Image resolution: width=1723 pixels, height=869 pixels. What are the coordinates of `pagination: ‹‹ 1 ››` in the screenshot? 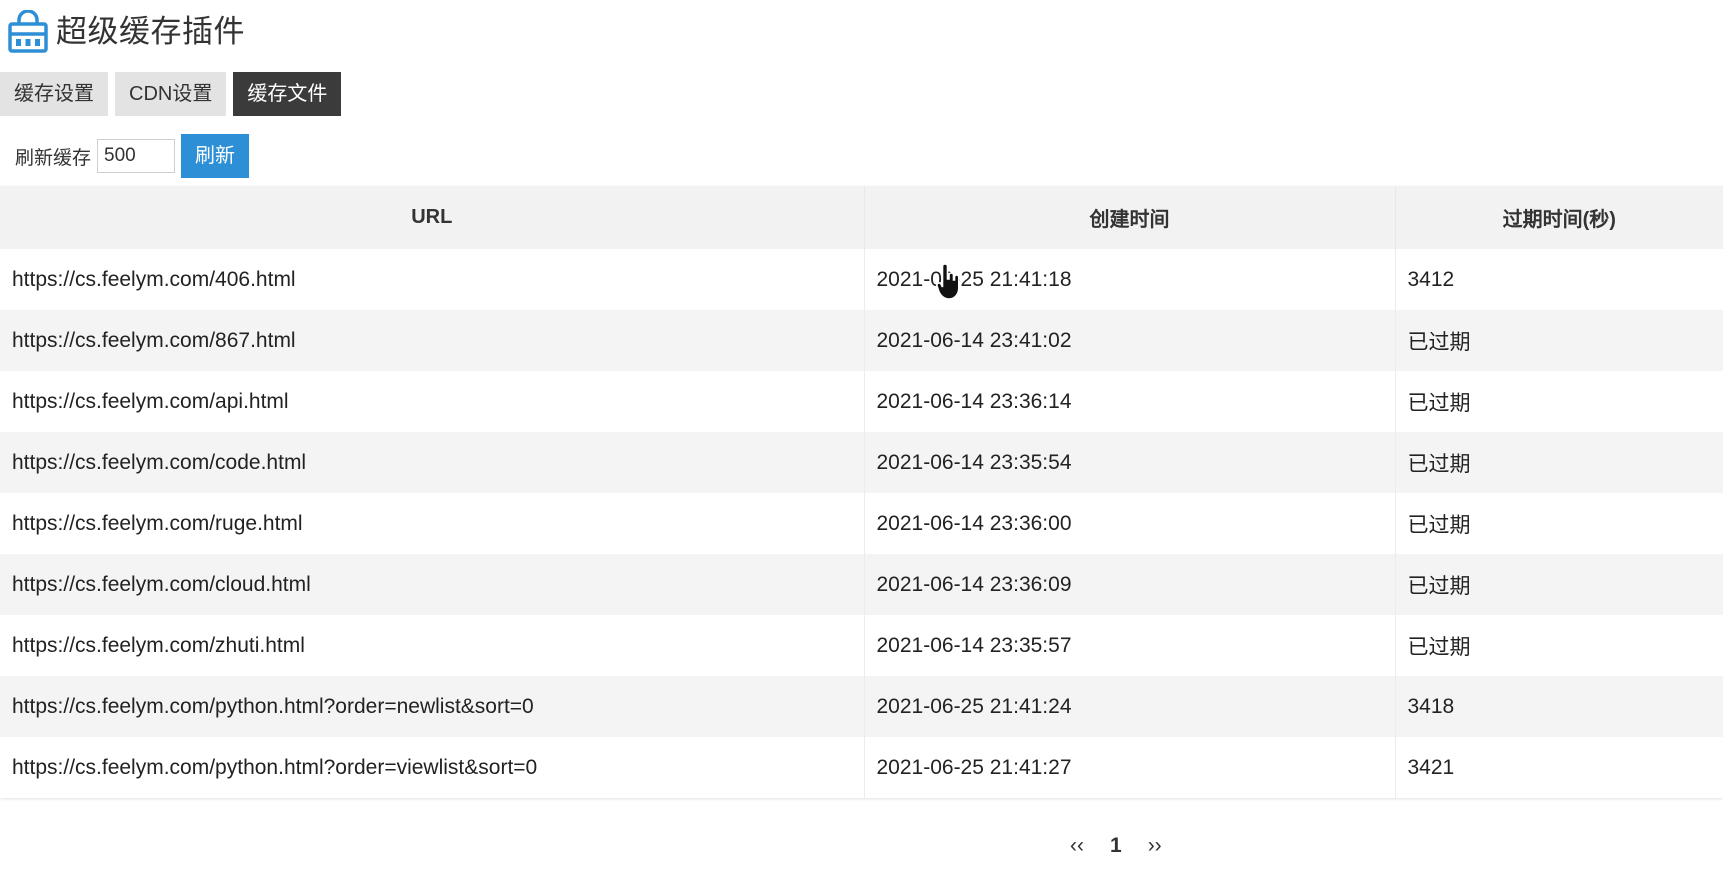 It's located at (1116, 846).